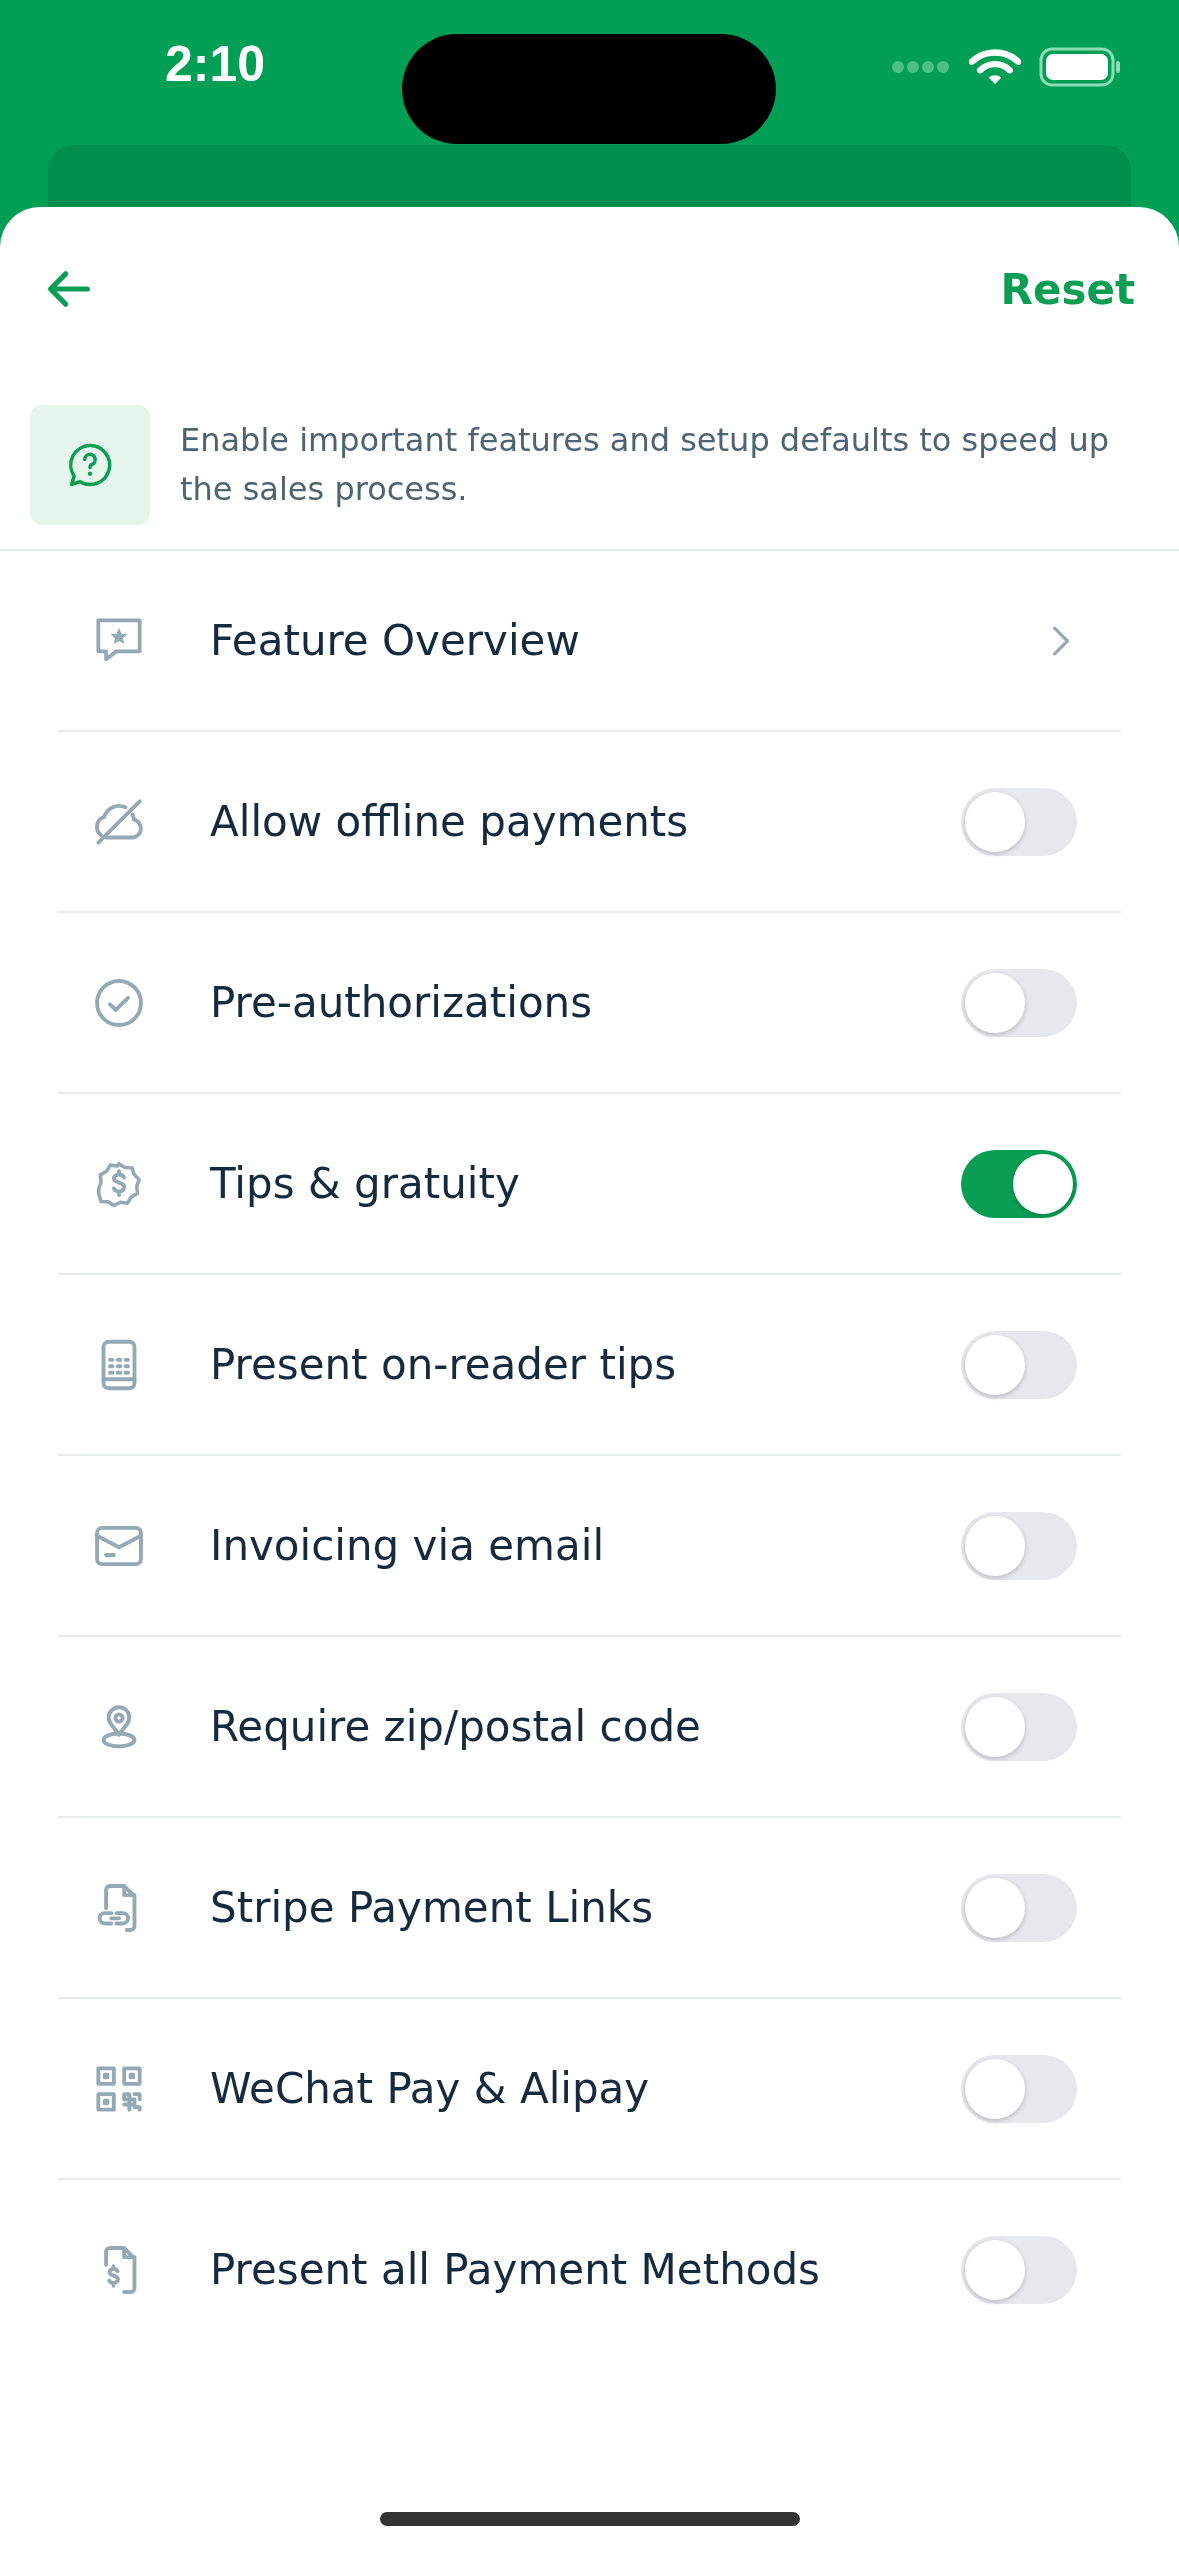 The width and height of the screenshot is (1179, 2556). What do you see at coordinates (402, 1002) in the screenshot?
I see `setting-label: Pre-authorizations` at bounding box center [402, 1002].